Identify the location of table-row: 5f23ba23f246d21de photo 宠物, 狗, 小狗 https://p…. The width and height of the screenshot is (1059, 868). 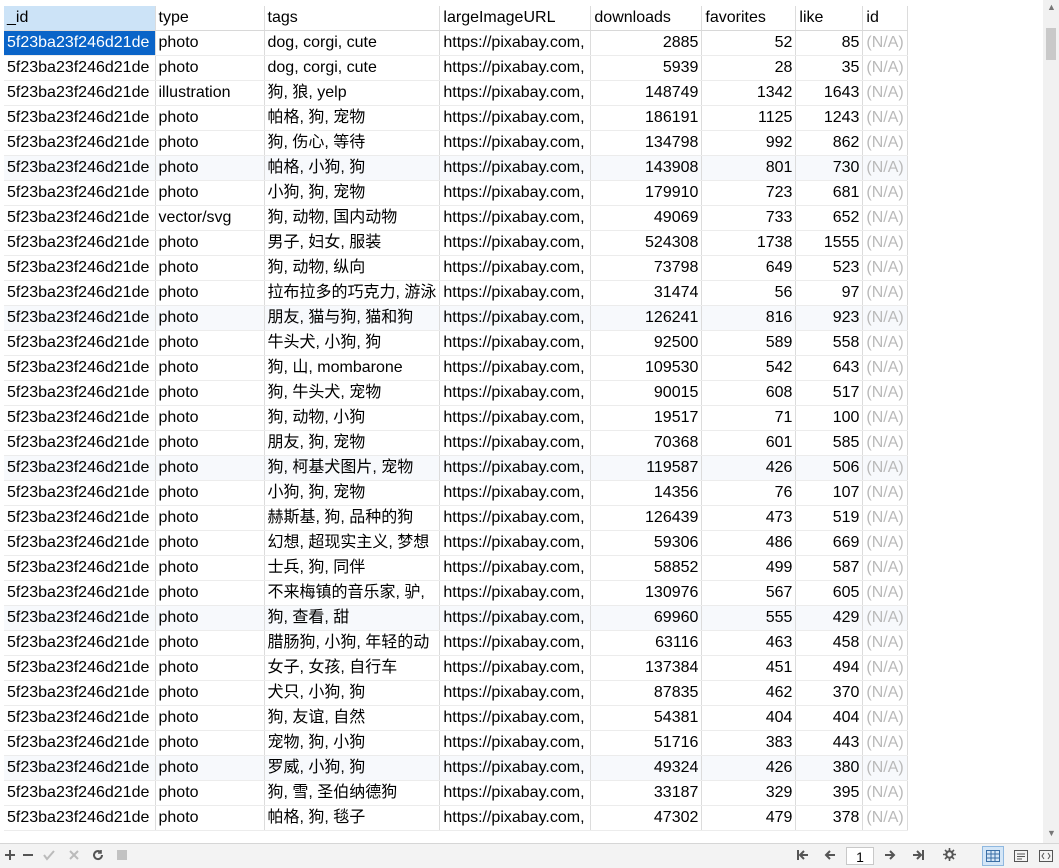
(456, 743).